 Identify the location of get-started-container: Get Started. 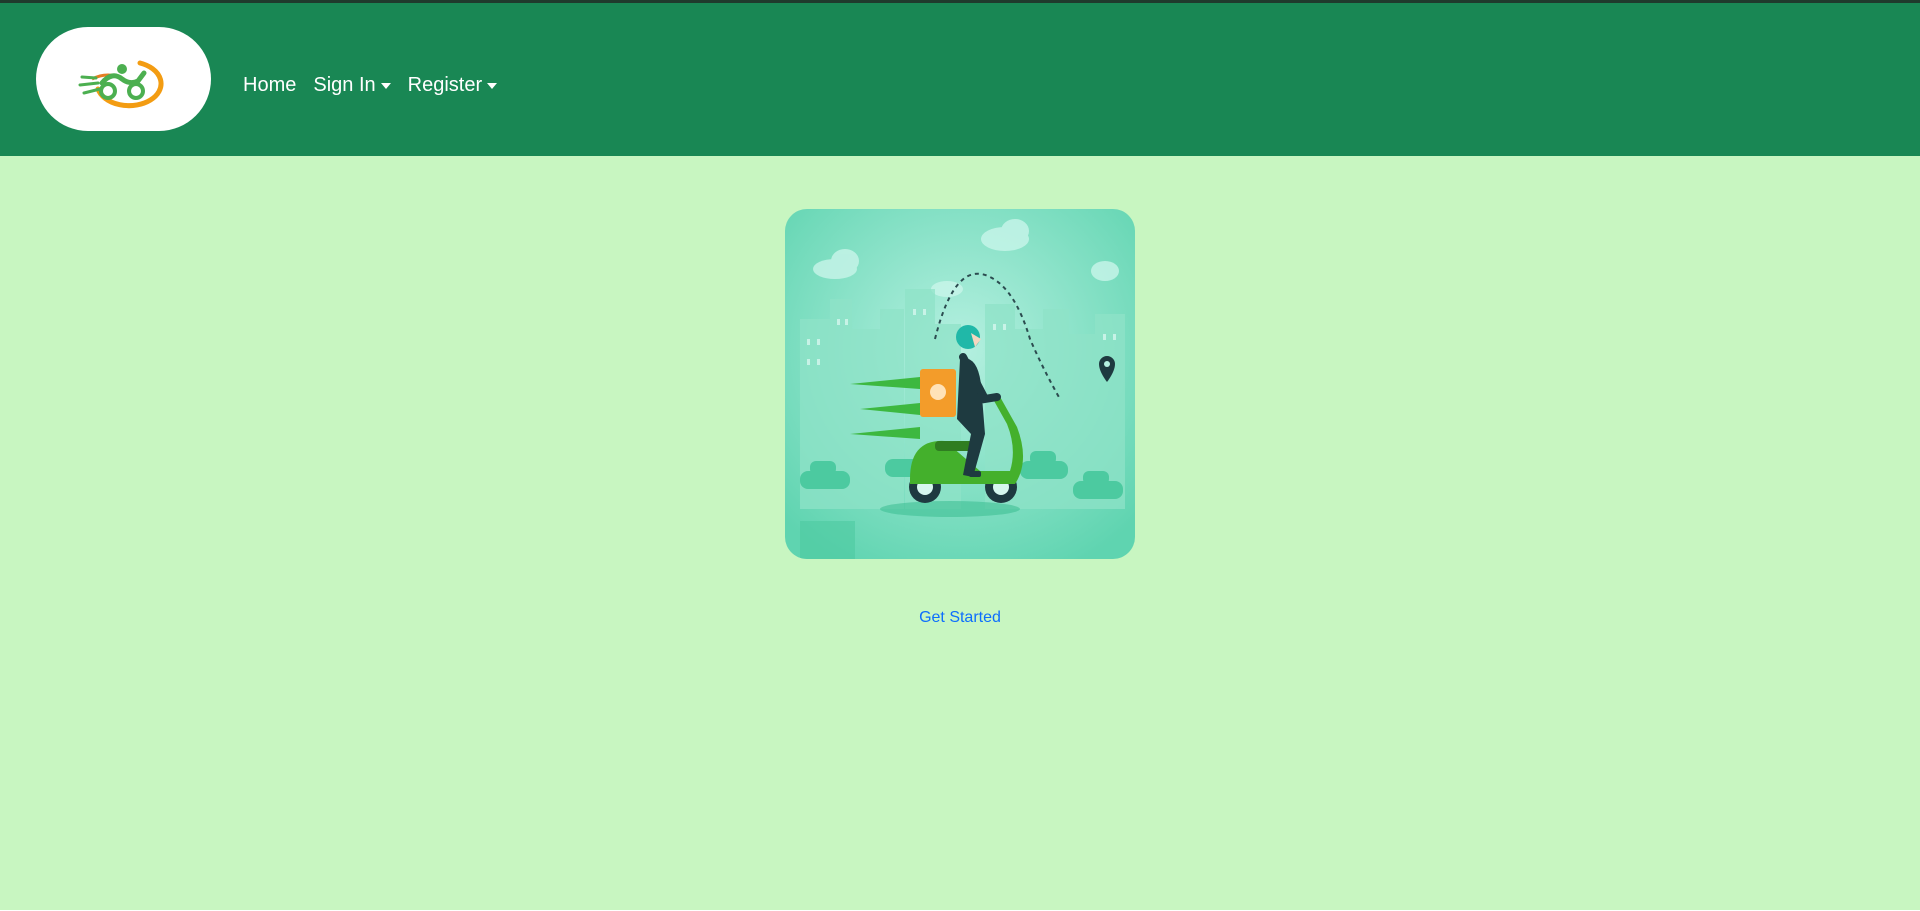
(960, 618).